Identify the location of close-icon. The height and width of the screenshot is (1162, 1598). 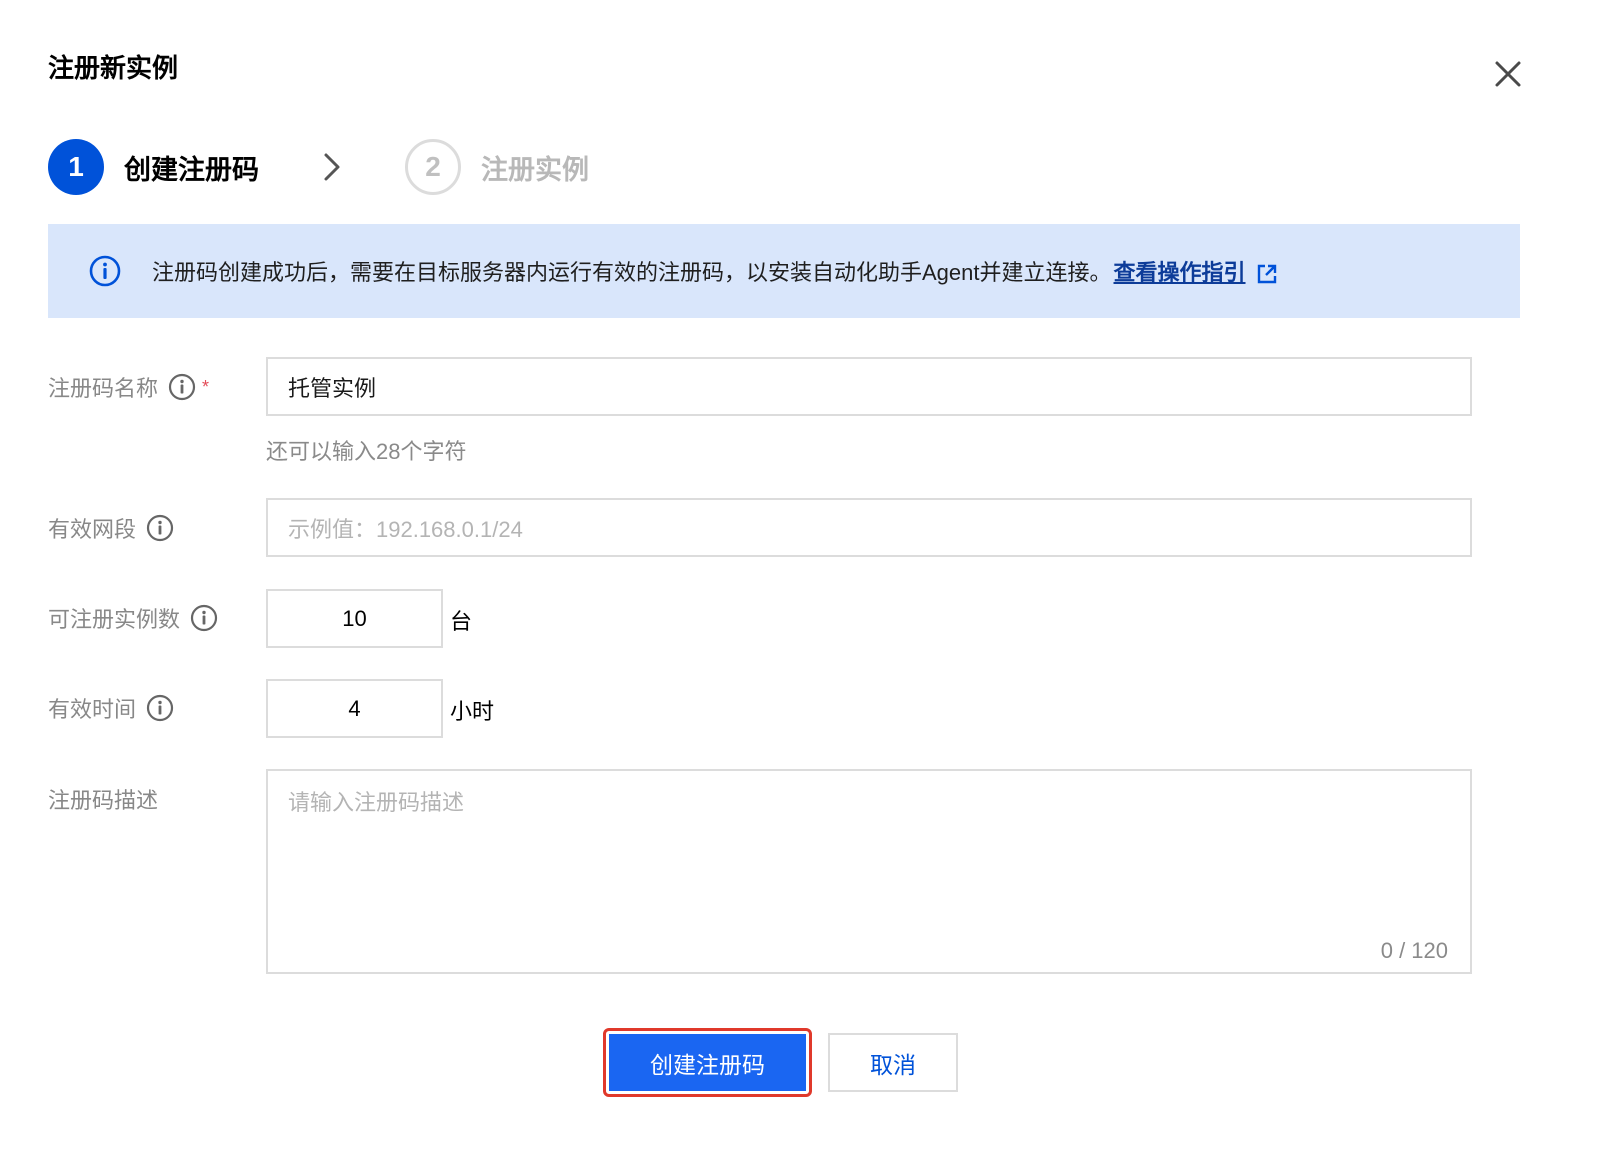
(1508, 74).